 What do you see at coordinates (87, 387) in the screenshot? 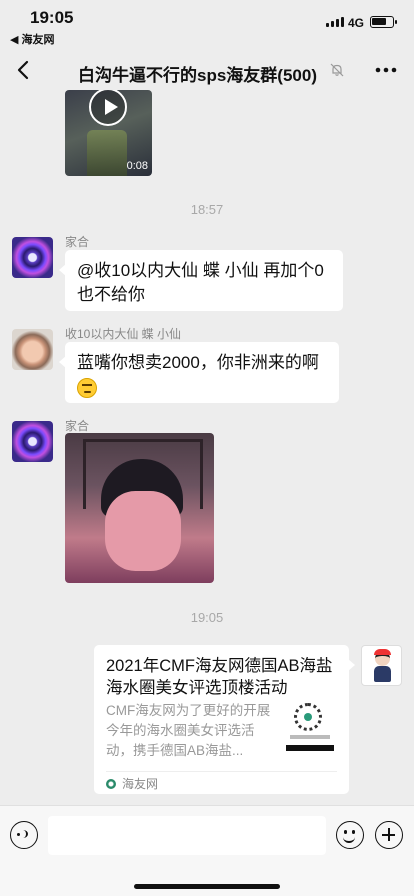
I see `sweat-smile-emoji-icon` at bounding box center [87, 387].